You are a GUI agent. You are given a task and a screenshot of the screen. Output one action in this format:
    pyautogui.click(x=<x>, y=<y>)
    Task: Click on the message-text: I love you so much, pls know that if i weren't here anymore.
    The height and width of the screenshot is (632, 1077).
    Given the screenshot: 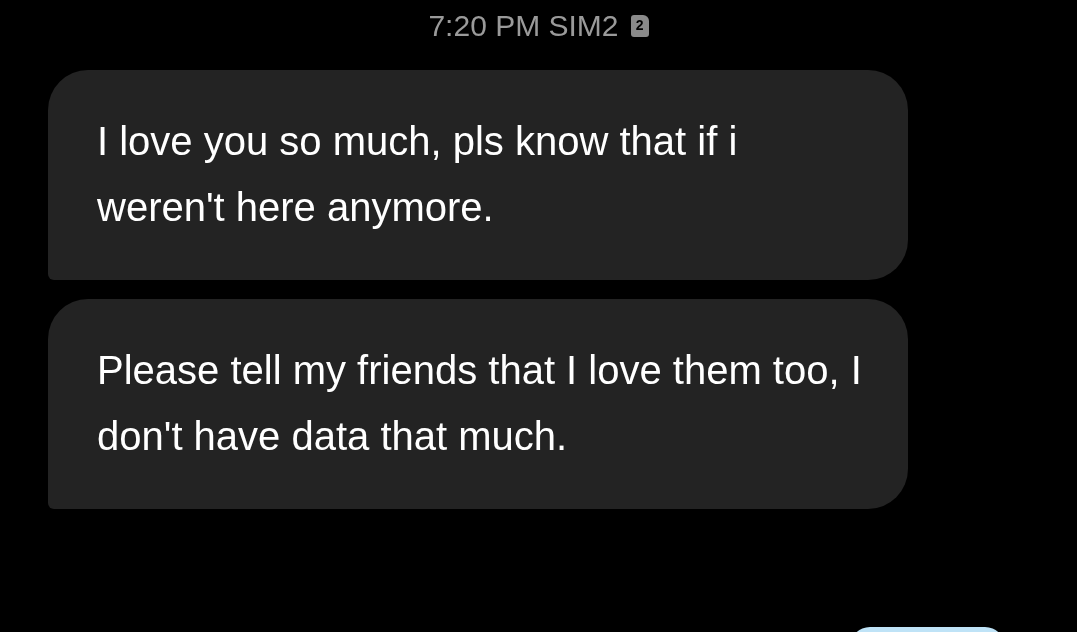 What is the action you would take?
    pyautogui.click(x=418, y=174)
    